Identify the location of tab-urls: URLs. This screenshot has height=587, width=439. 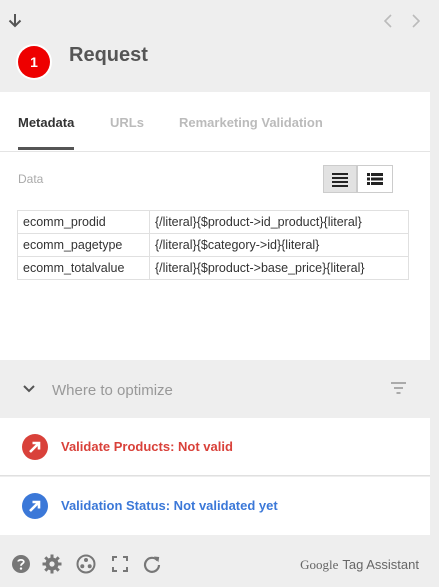
(127, 122).